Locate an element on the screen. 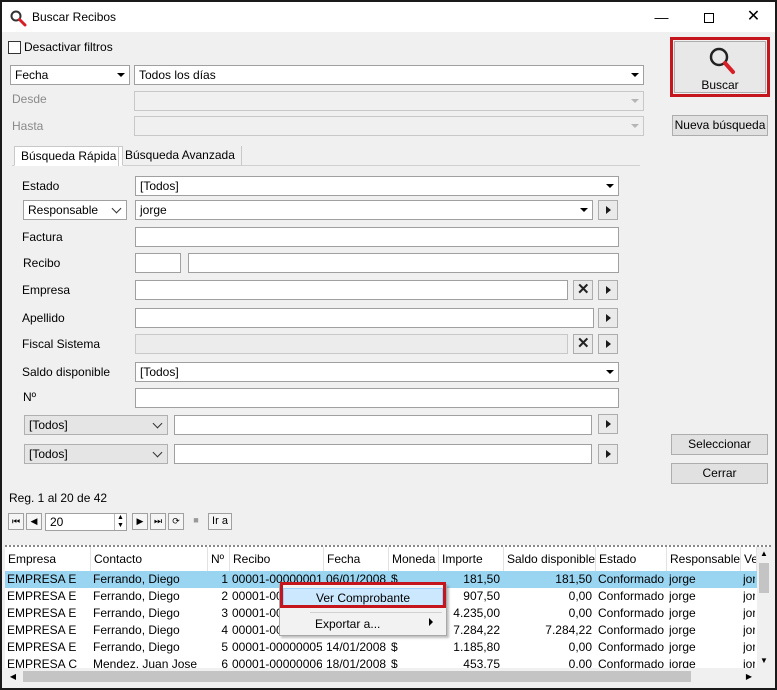 The image size is (777, 690). deactivate-filters-label: Desactivar filtros is located at coordinates (68, 47).